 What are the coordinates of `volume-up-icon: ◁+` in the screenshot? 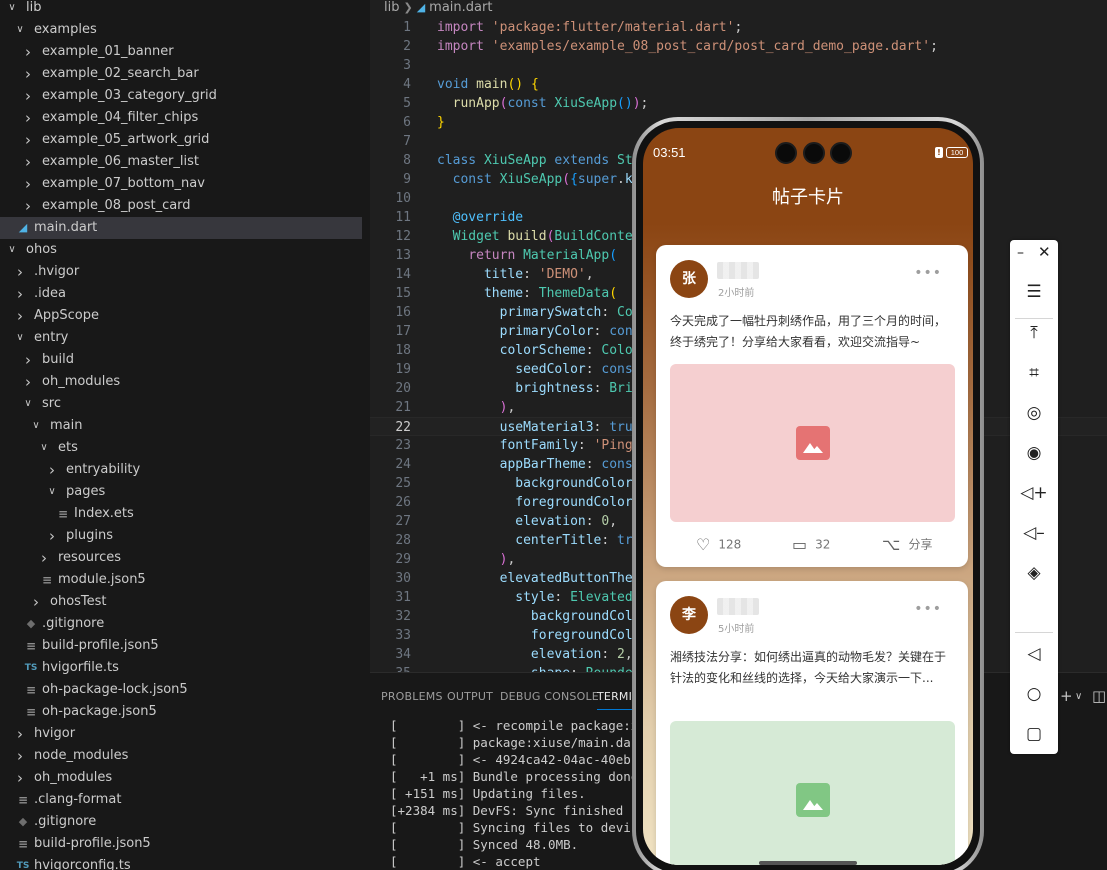 It's located at (1034, 493).